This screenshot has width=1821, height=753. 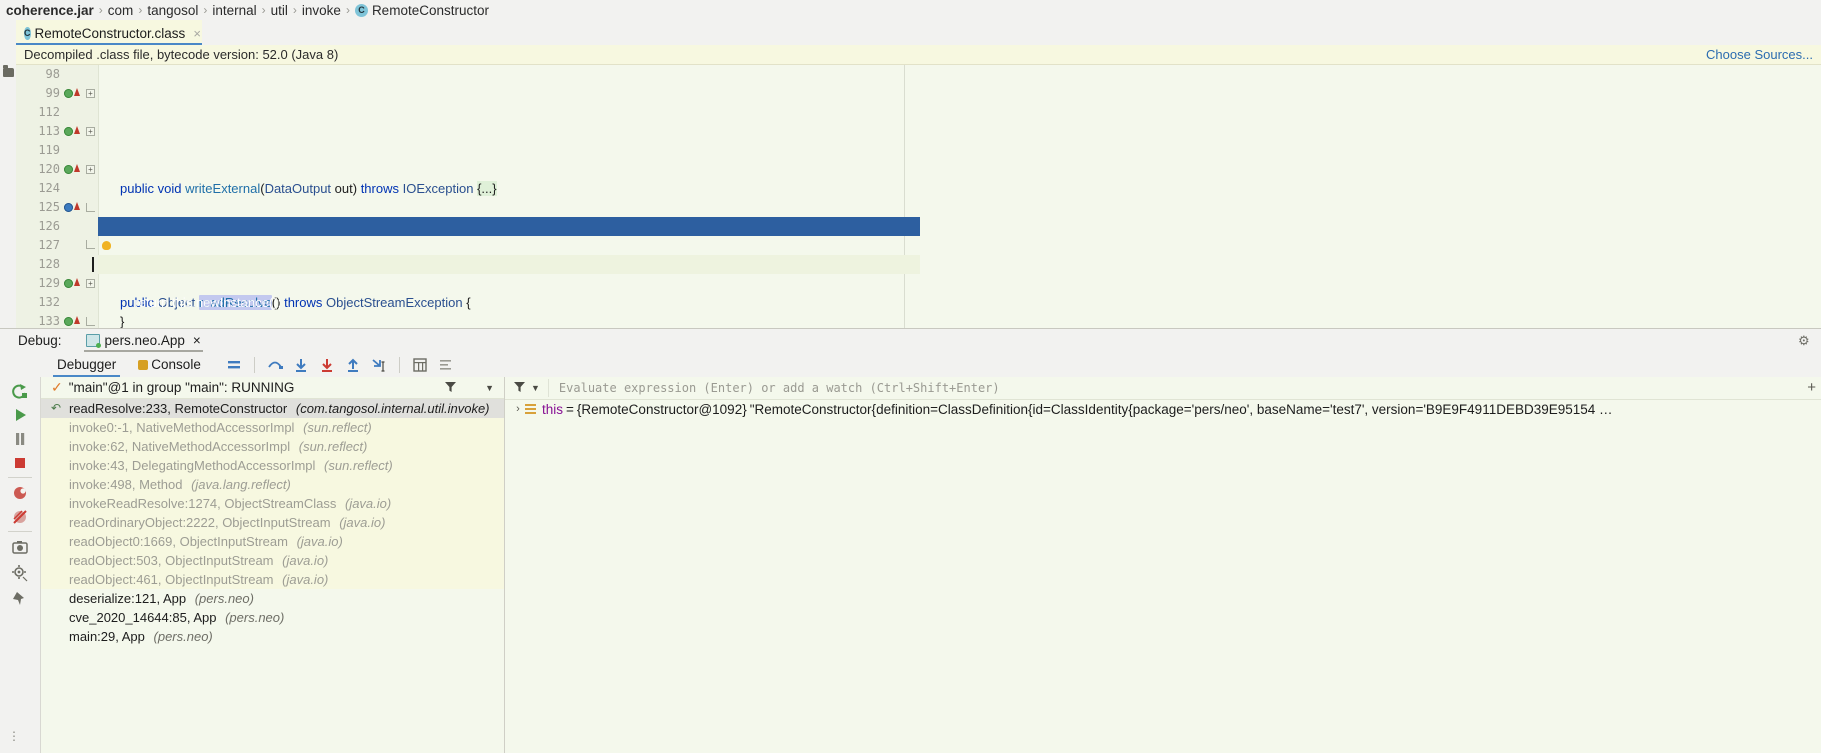 What do you see at coordinates (234, 10) in the screenshot?
I see `breadcrumb-segment-internal: internal` at bounding box center [234, 10].